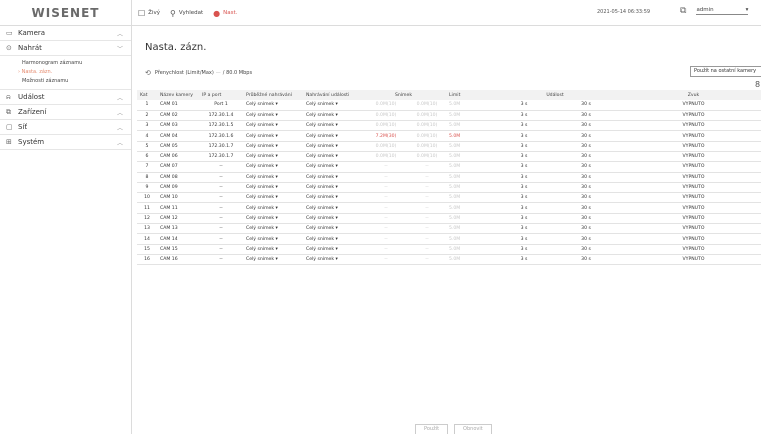  What do you see at coordinates (65, 33) in the screenshot?
I see `sidebar-item-camera: ▭ Kamera ︿` at bounding box center [65, 33].